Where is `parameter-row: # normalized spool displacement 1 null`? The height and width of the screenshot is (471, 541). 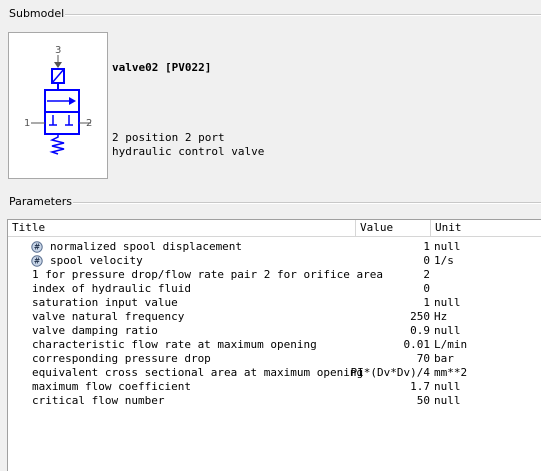
parameter-row: # normalized spool displacement 1 null is located at coordinates (274, 247).